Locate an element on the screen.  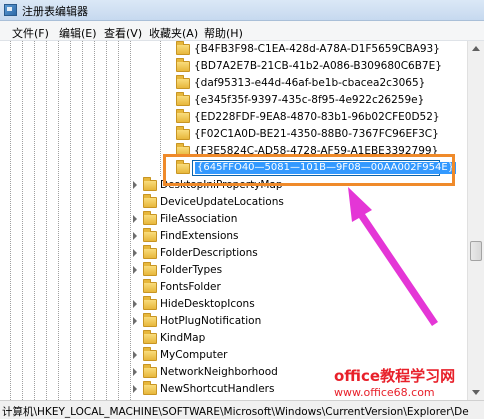
watermark-url: www.office68.com is located at coordinates (384, 392).